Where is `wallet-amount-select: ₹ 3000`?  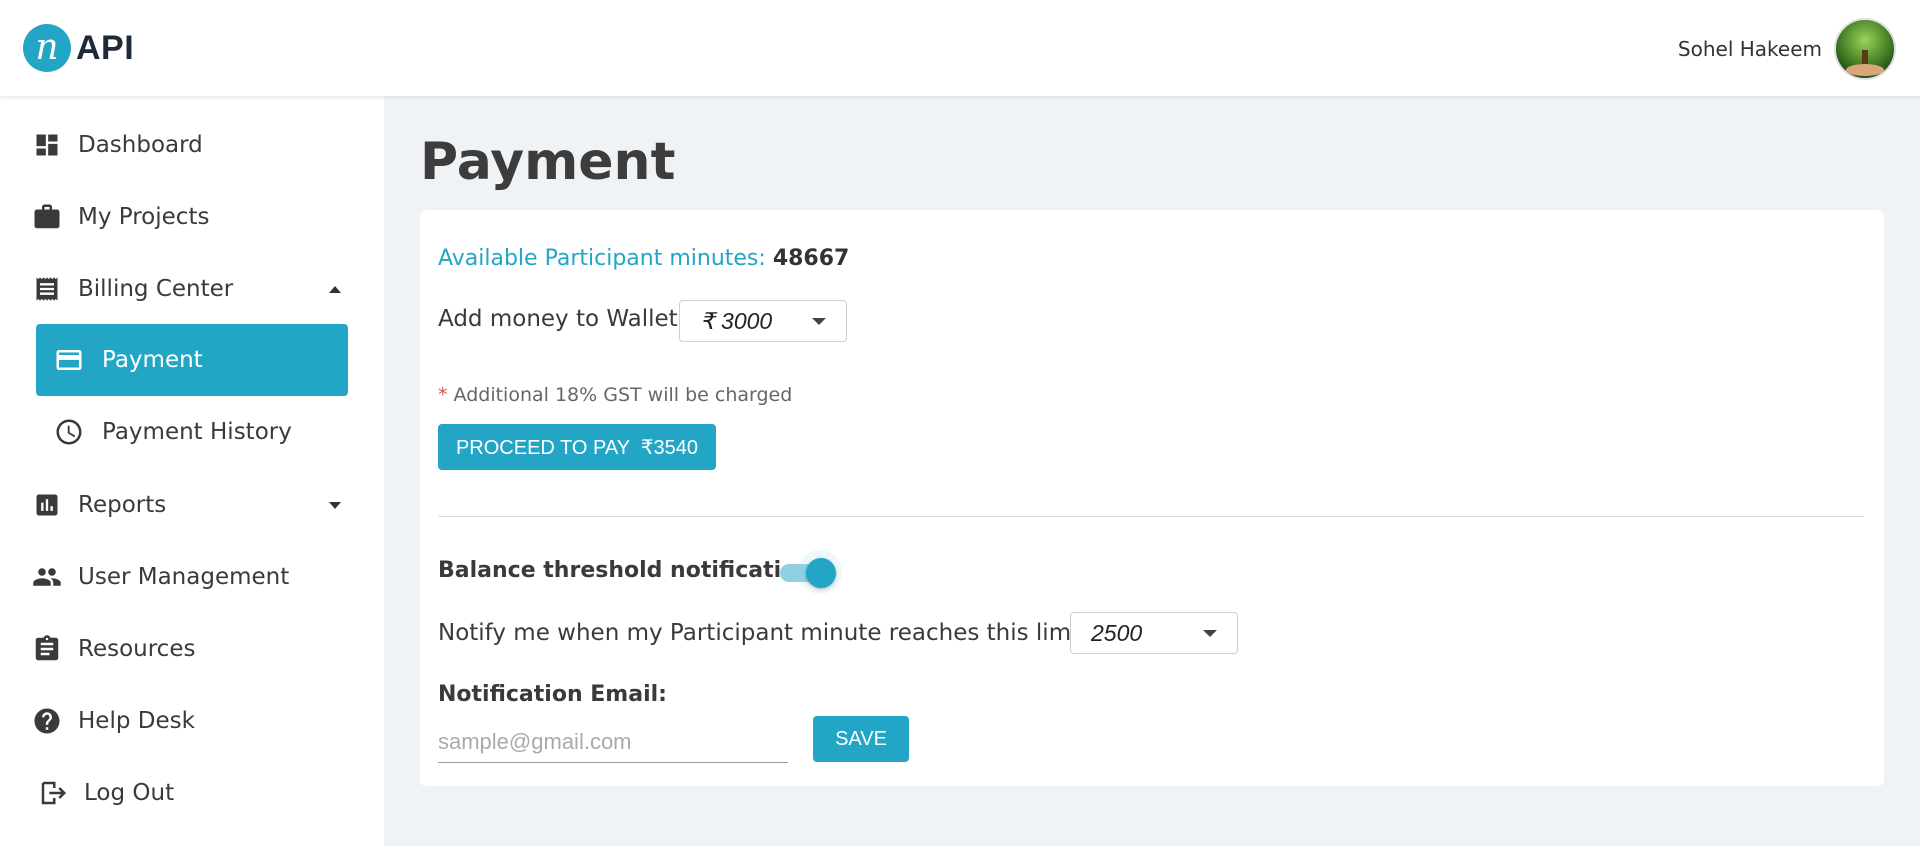 wallet-amount-select: ₹ 3000 is located at coordinates (763, 321).